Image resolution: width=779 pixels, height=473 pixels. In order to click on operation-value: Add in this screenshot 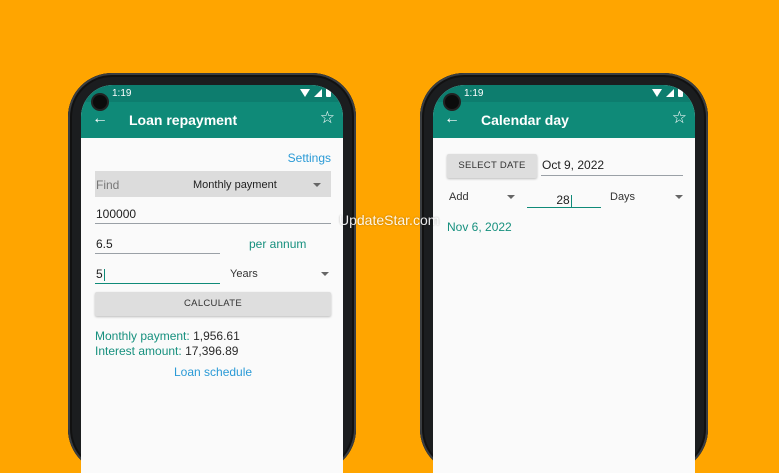, I will do `click(459, 197)`.